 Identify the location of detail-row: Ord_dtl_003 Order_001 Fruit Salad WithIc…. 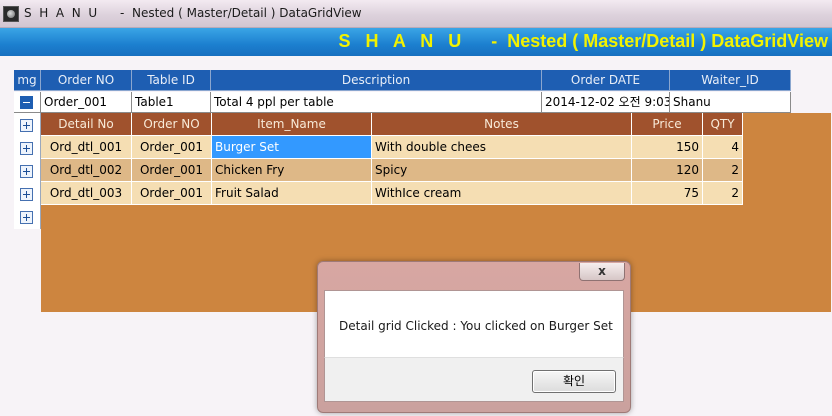
(392, 193).